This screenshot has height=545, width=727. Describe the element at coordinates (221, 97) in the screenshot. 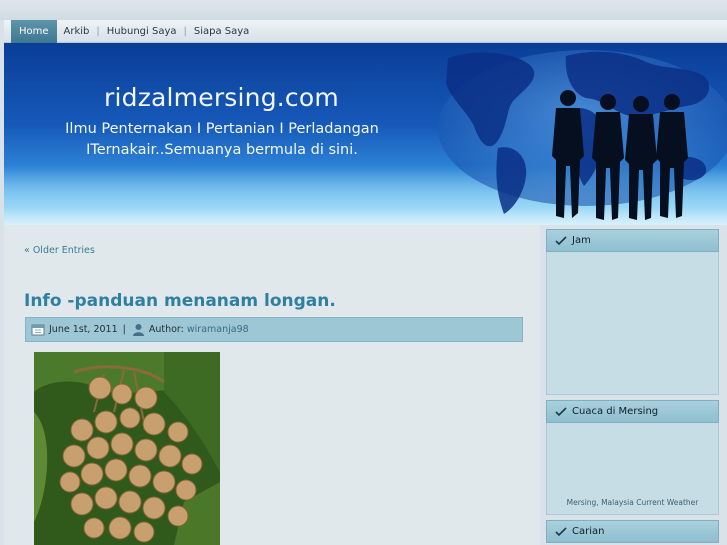

I see `site-title: ridzalmersing.com` at that location.